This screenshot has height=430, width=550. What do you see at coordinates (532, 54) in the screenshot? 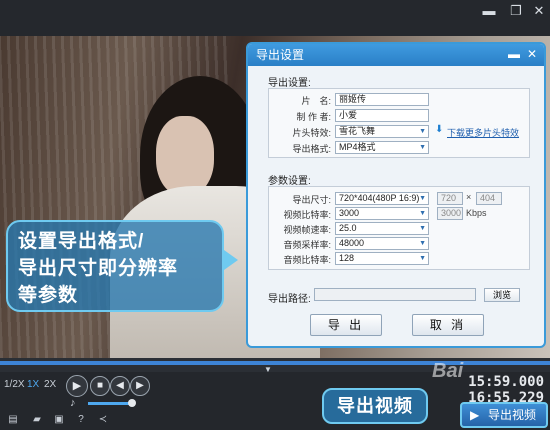
I see `dialog-close-icon: ✕` at bounding box center [532, 54].